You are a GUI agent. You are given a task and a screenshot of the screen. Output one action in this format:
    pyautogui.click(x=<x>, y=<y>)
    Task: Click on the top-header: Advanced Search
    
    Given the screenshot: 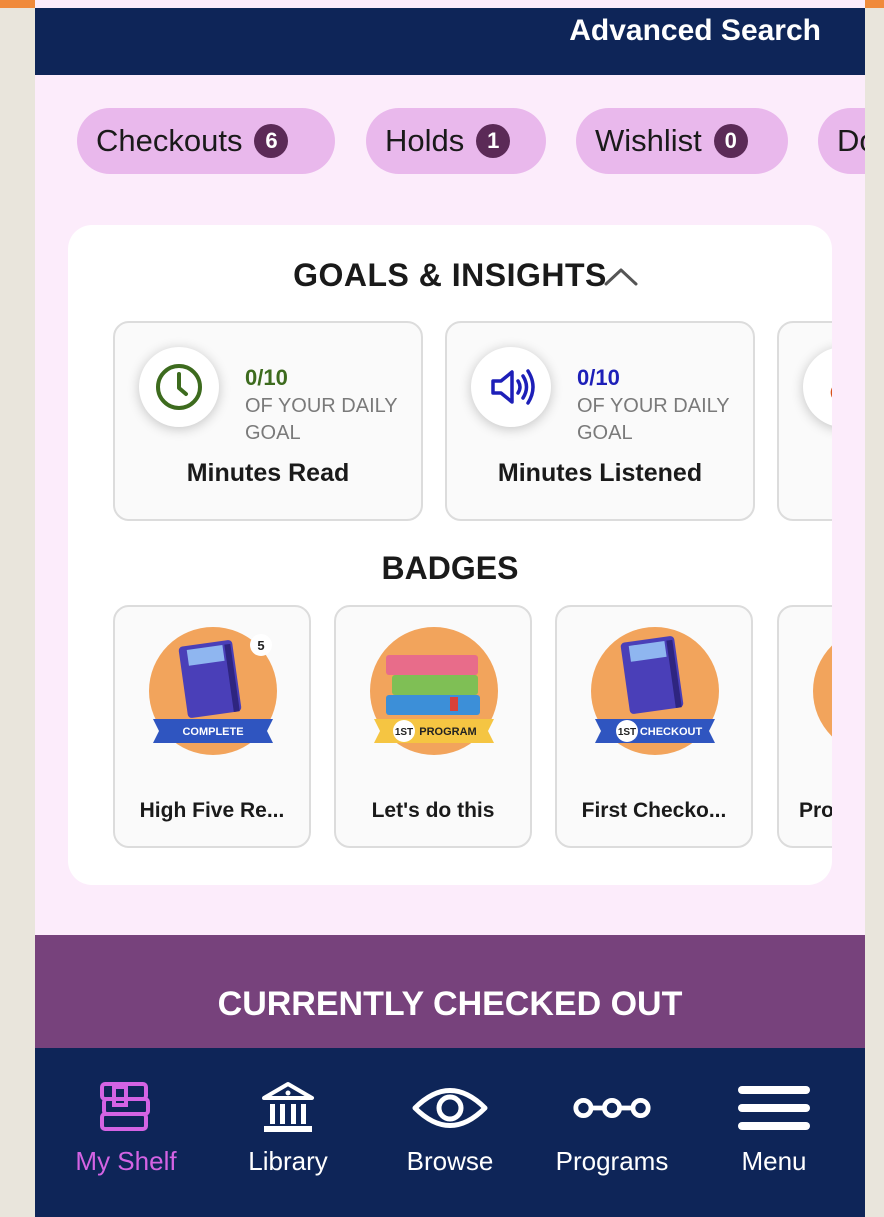 What is the action you would take?
    pyautogui.click(x=450, y=41)
    